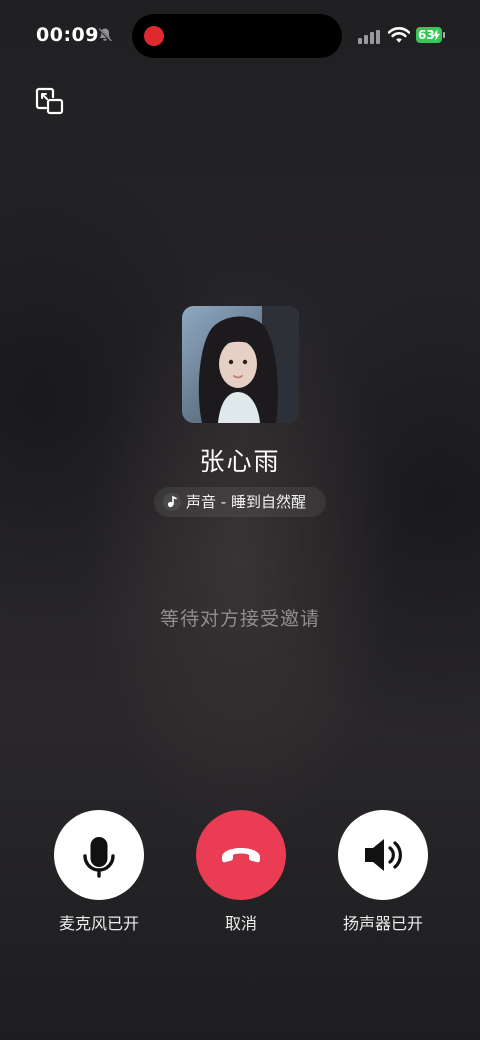 The image size is (480, 1040). I want to click on bell-muted-icon, so click(105, 35).